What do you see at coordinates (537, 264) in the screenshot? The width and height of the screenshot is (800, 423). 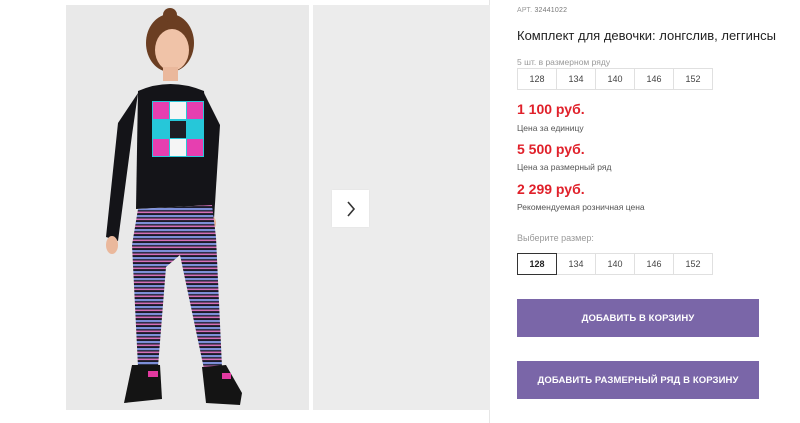 I see `size-option-128: 128` at bounding box center [537, 264].